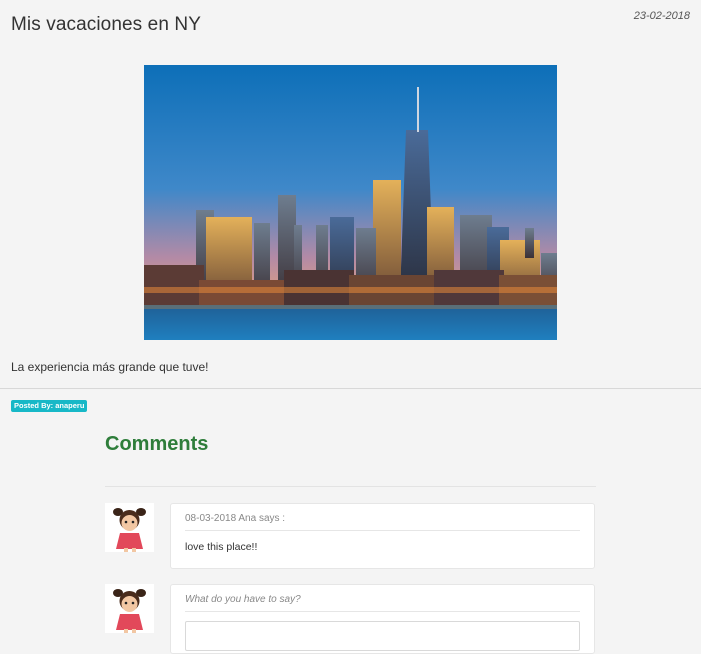  Describe the element at coordinates (157, 444) in the screenshot. I see `comments-heading: Comments` at that location.